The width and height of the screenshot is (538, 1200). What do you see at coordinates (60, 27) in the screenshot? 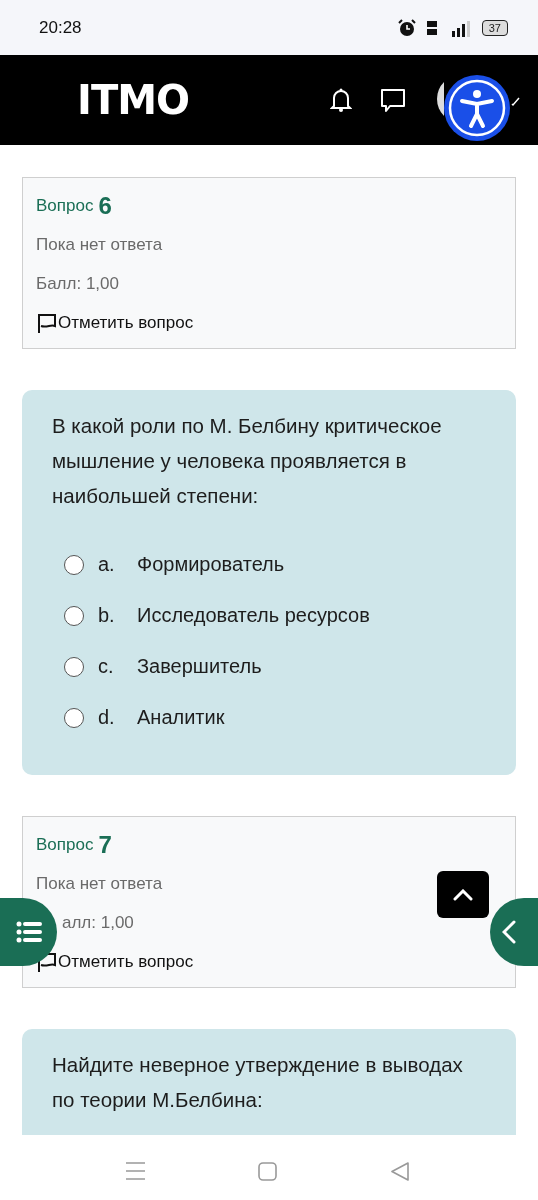
I see `status-time: 20:28` at bounding box center [60, 27].